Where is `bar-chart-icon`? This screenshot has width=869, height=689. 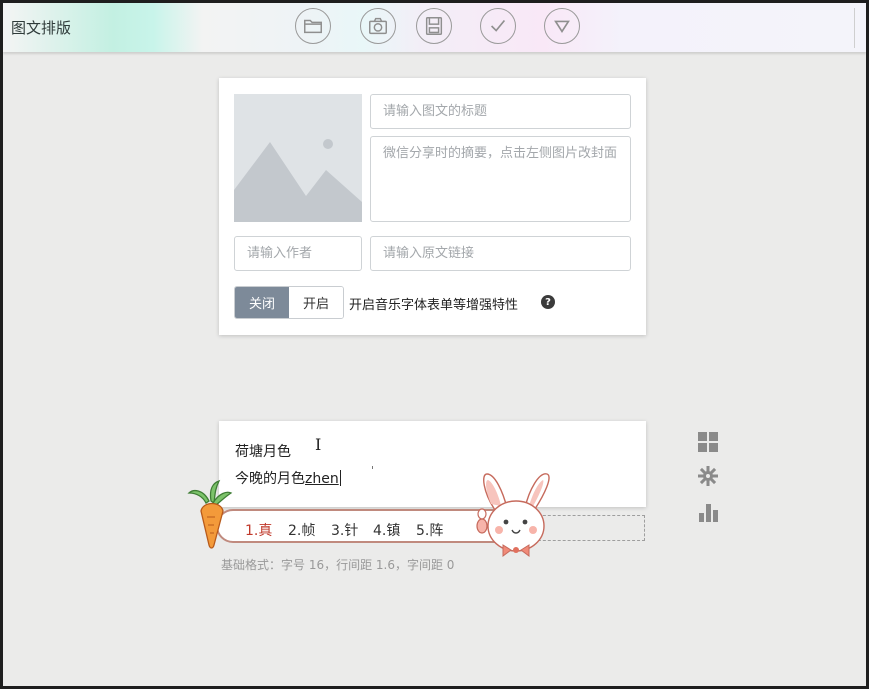 bar-chart-icon is located at coordinates (708, 513).